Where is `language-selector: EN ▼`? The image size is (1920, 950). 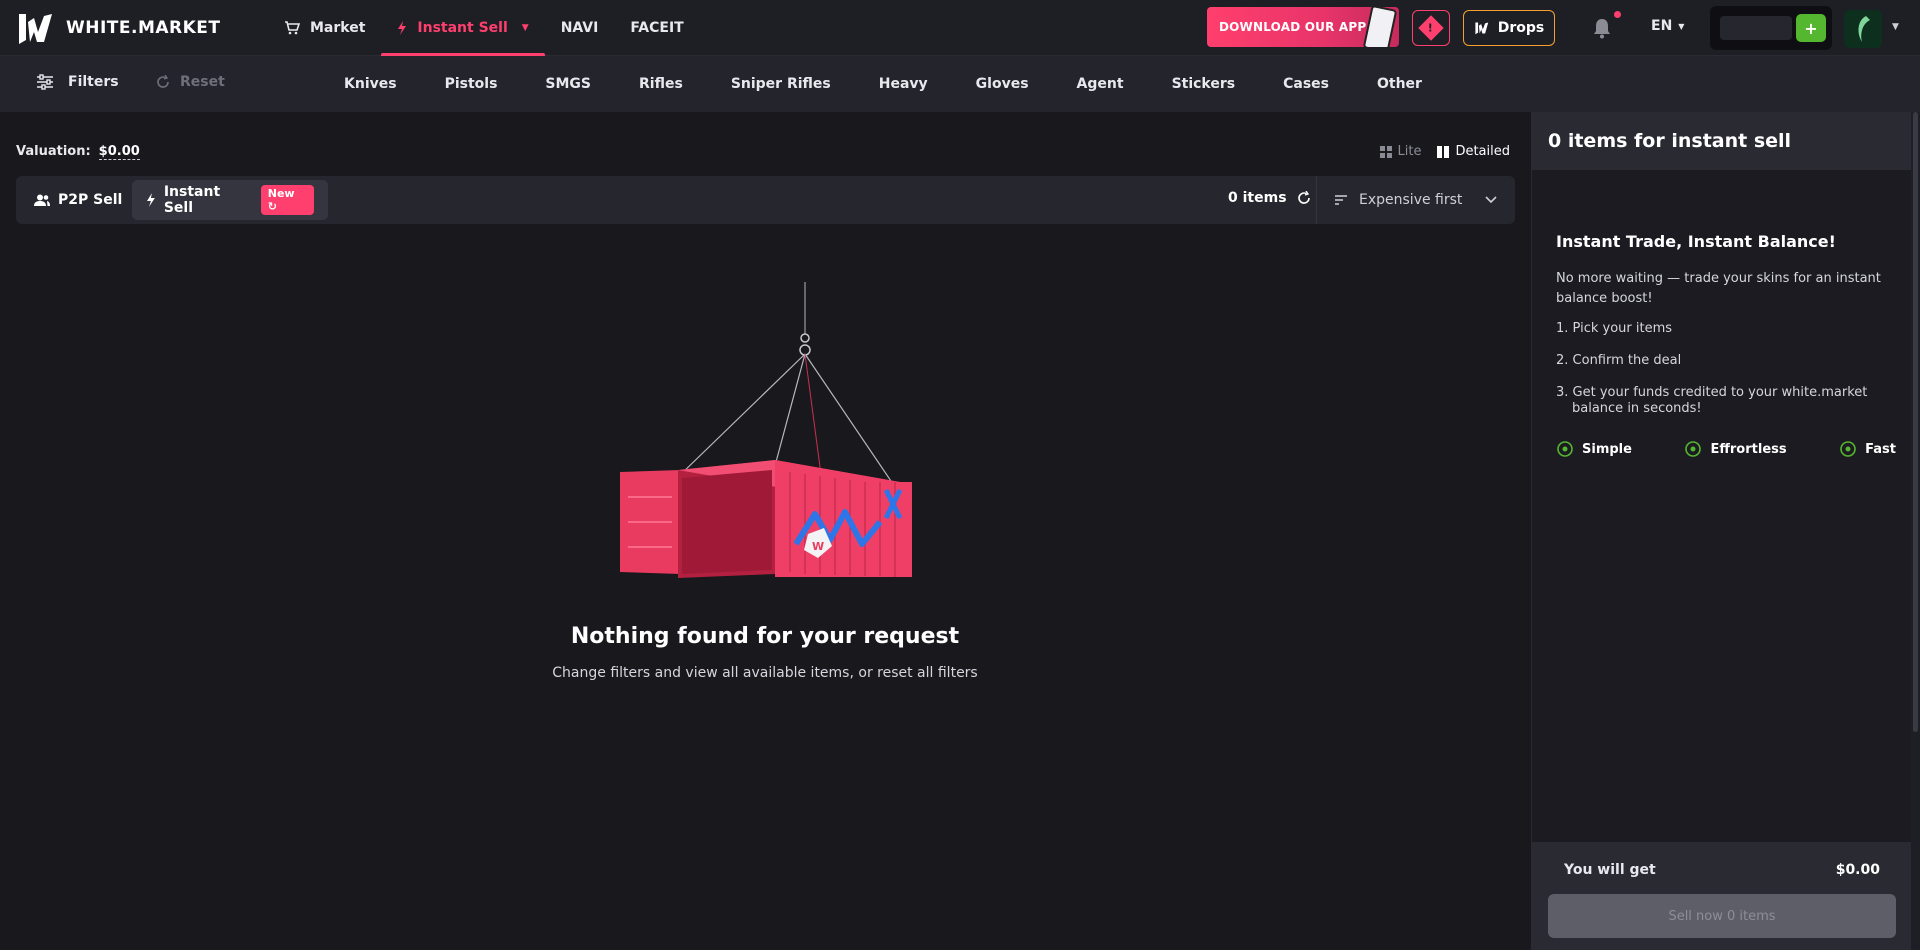
language-selector: EN ▼ is located at coordinates (1667, 26).